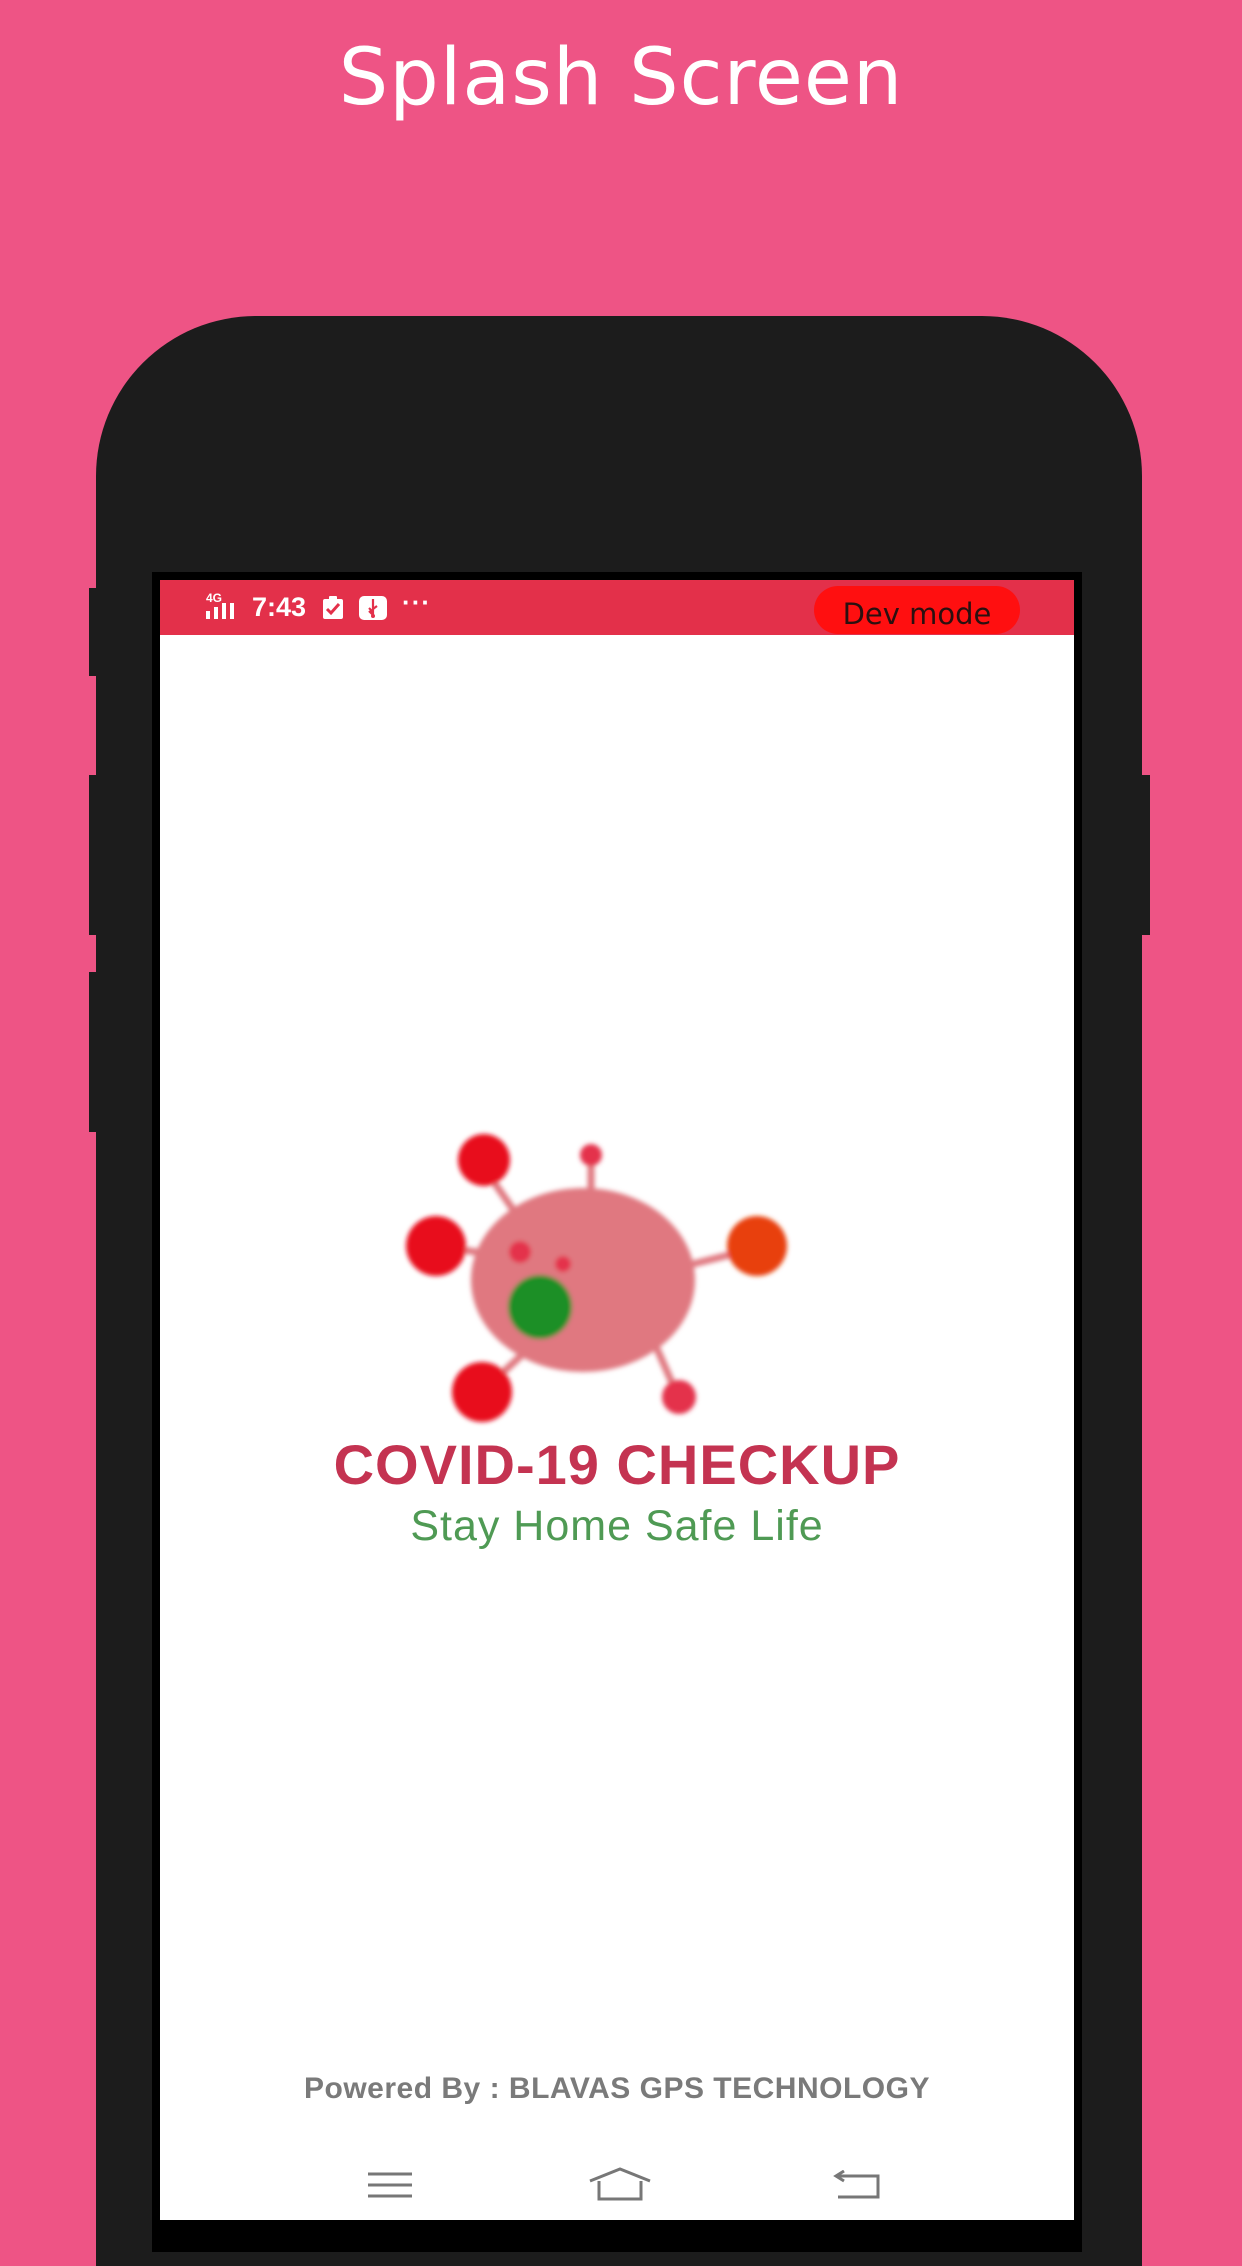 This screenshot has height=2266, width=1242. What do you see at coordinates (333, 607) in the screenshot?
I see `clipboard-check-icon` at bounding box center [333, 607].